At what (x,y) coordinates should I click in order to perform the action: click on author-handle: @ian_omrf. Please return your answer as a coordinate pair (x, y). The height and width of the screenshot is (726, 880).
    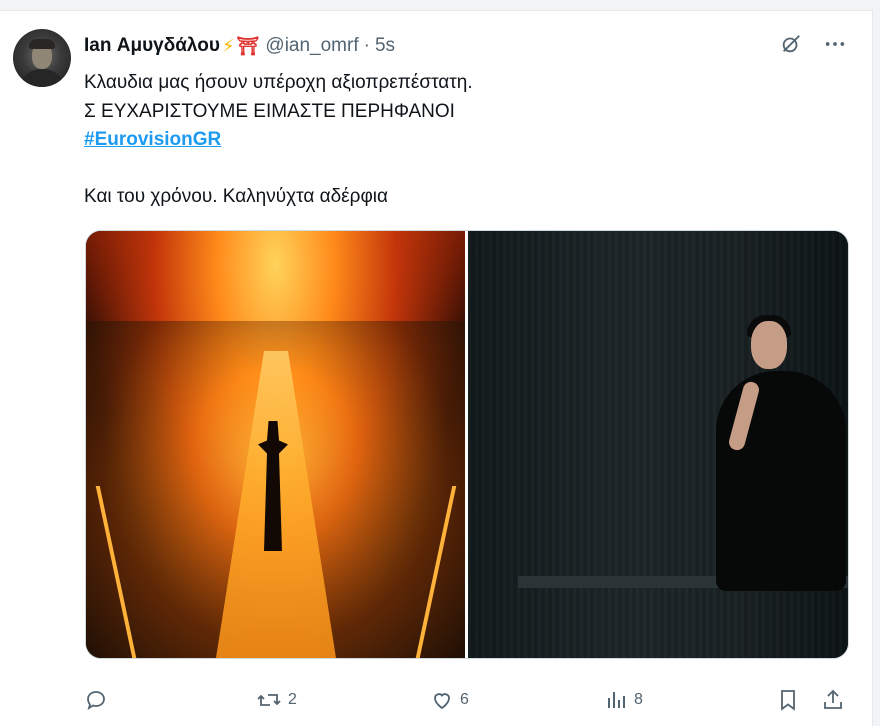
    Looking at the image, I should click on (311, 46).